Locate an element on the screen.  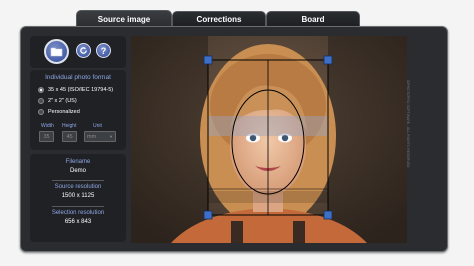
refresh-icon is located at coordinates (83, 50).